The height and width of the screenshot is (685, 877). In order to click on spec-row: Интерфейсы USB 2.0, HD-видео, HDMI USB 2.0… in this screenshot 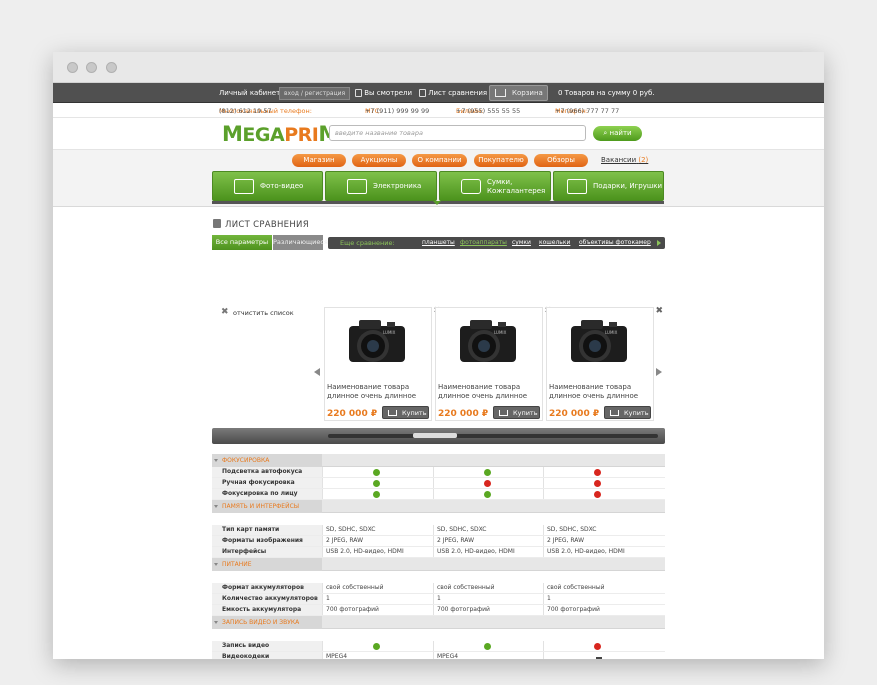, I will do `click(438, 552)`.